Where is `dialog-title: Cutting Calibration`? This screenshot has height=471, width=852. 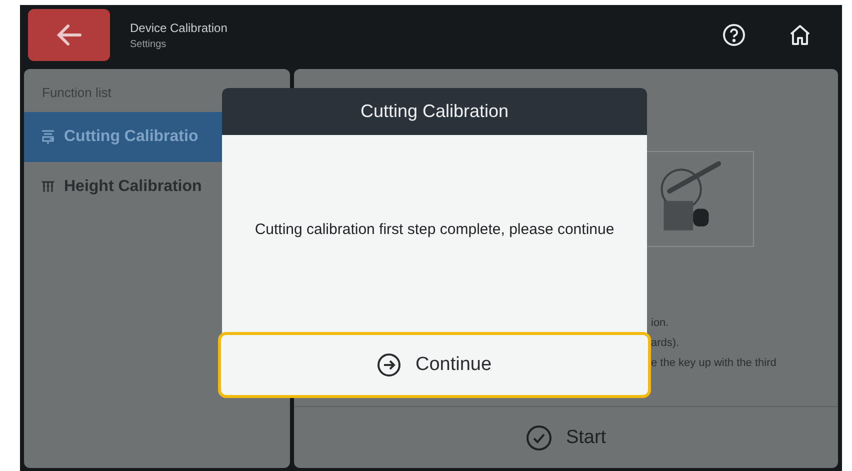
dialog-title: Cutting Calibration is located at coordinates (434, 111).